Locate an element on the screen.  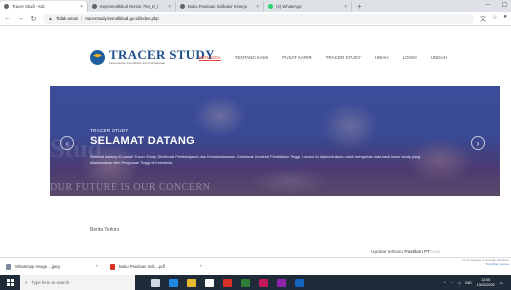
tab-title: Buku Panduan Indikator Kinerja is located at coordinates (217, 6).